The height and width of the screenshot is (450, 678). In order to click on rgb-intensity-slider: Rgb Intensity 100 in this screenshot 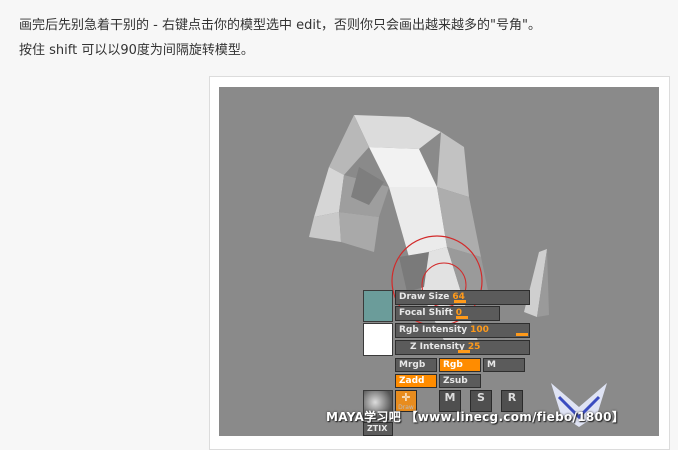, I will do `click(462, 330)`.